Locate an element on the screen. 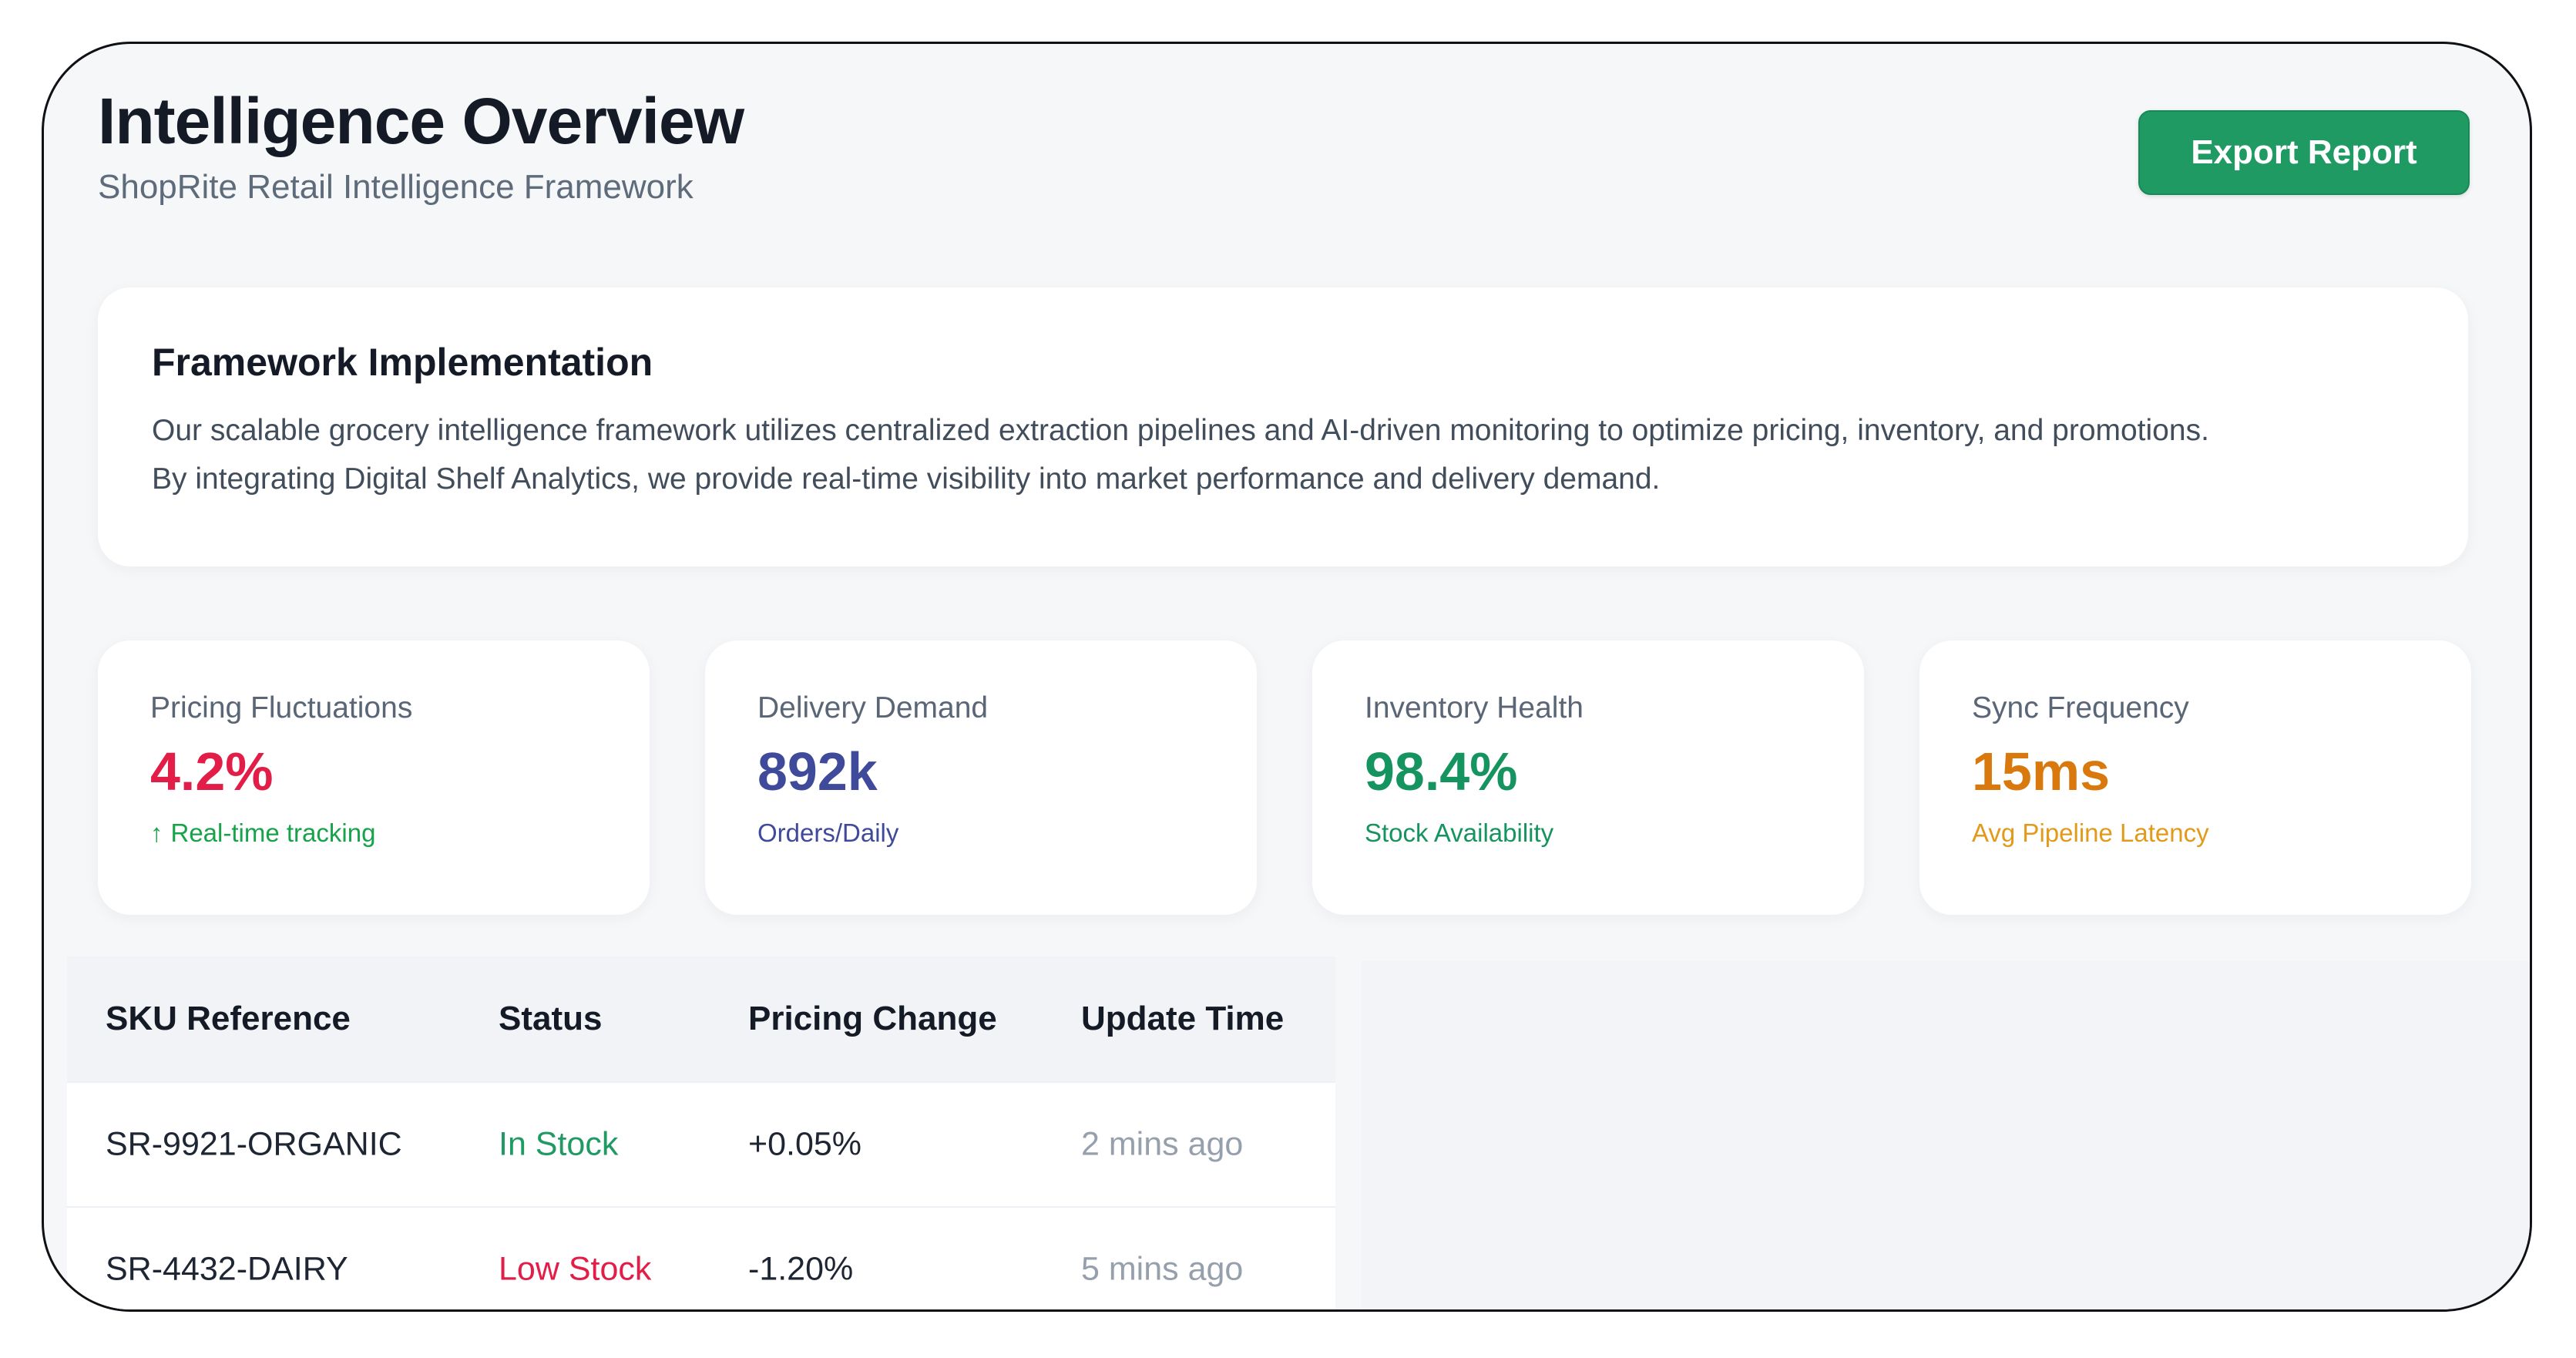 This screenshot has height=1358, width=2576. stat-value: 15ms is located at coordinates (2041, 771).